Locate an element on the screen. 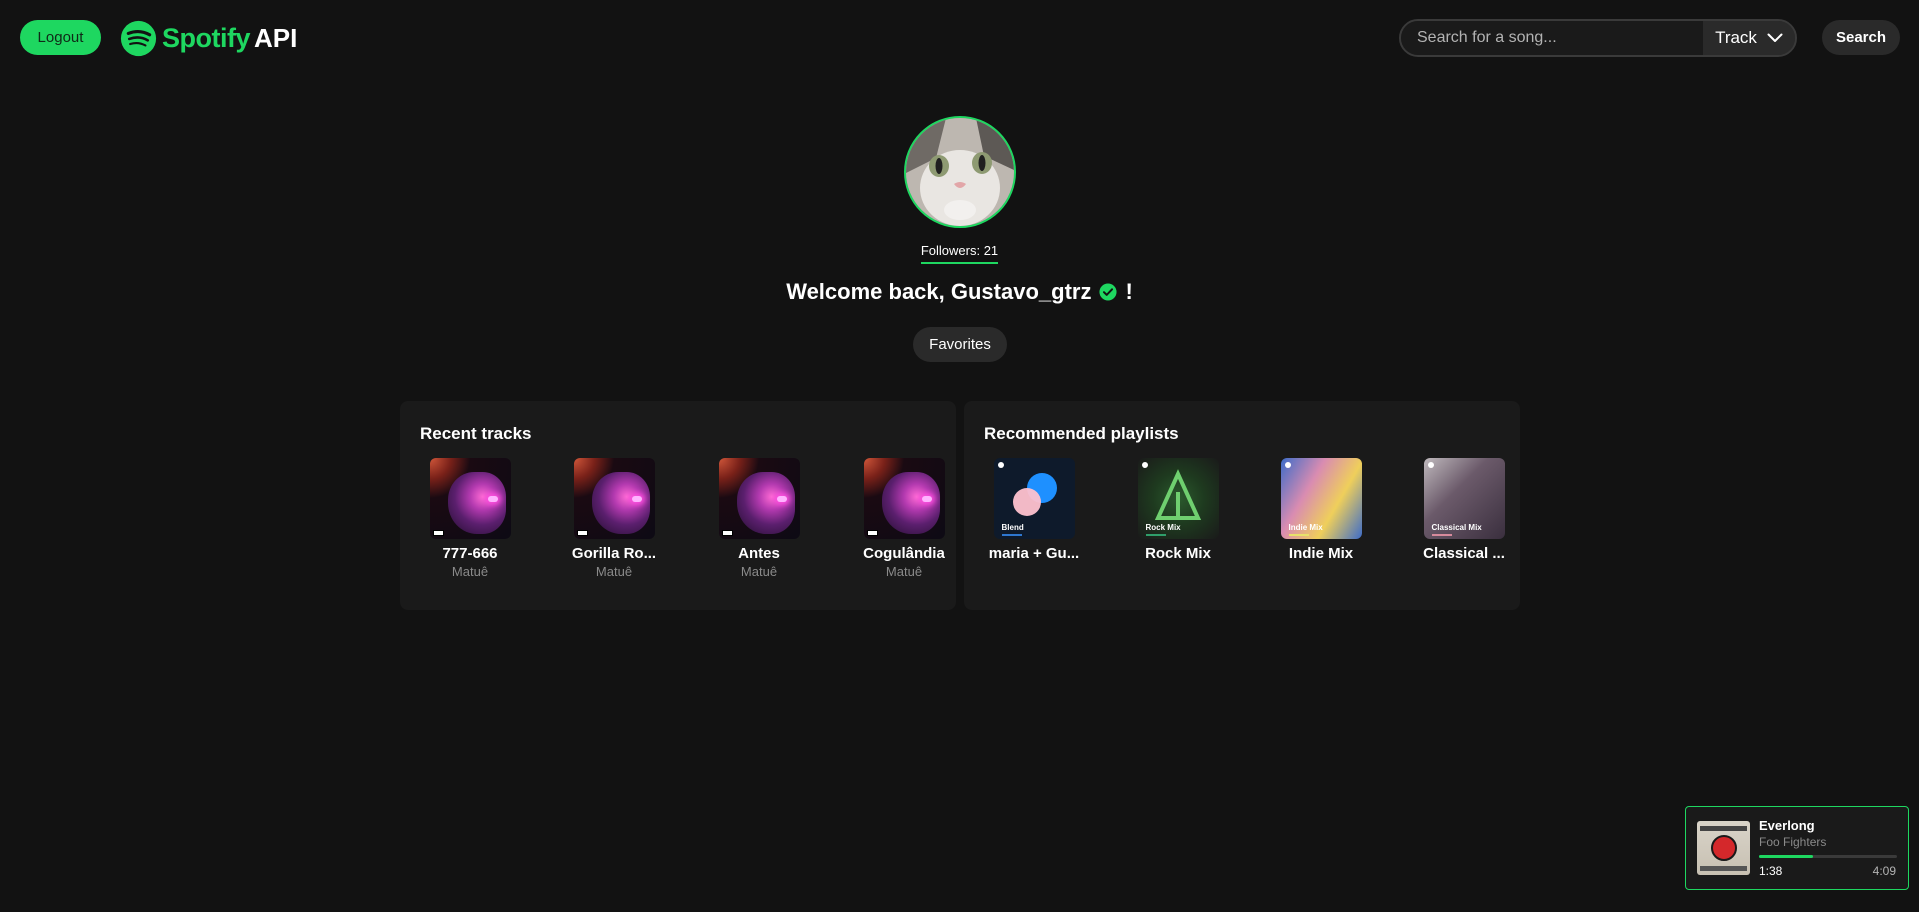 The height and width of the screenshot is (912, 1919). now-playing-cover-image is located at coordinates (1723, 848).